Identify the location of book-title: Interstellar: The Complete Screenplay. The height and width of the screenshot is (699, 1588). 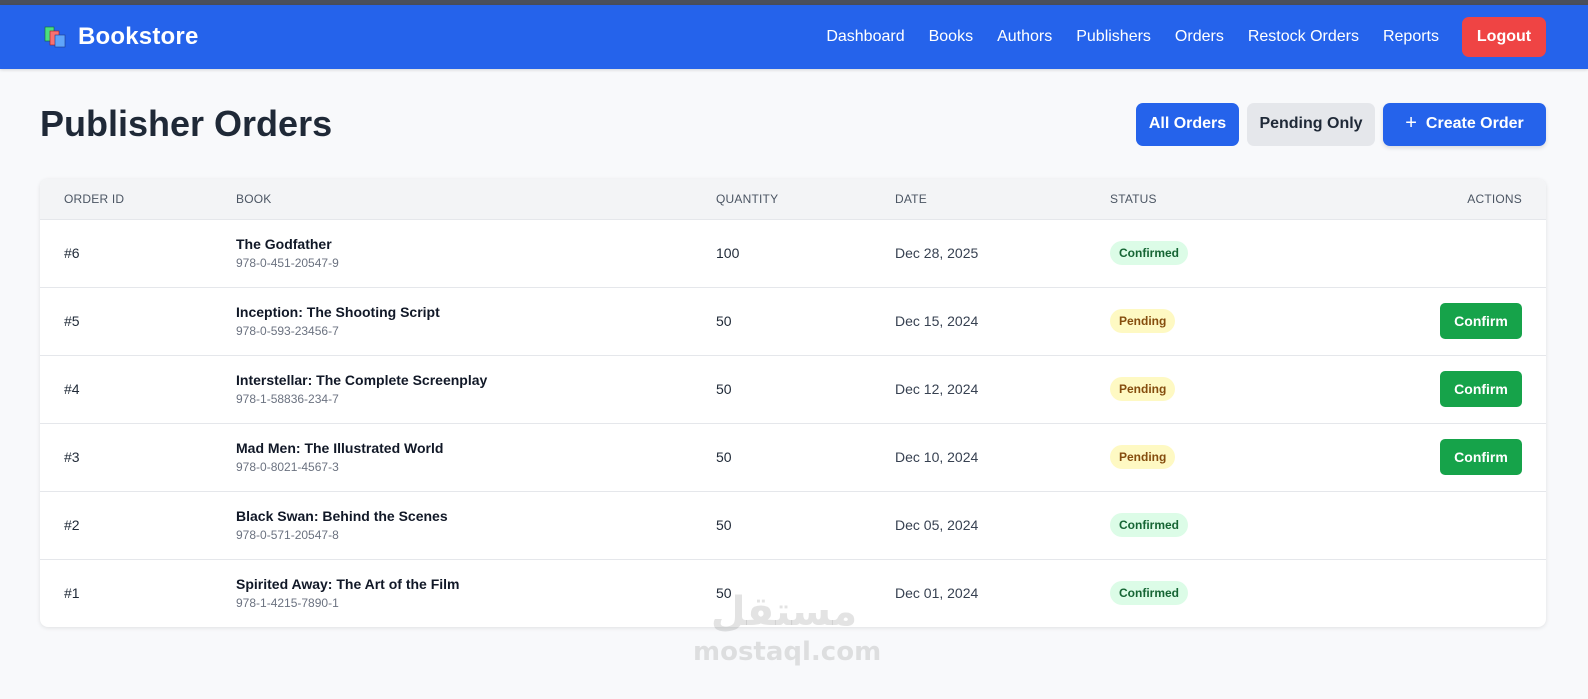
(362, 380).